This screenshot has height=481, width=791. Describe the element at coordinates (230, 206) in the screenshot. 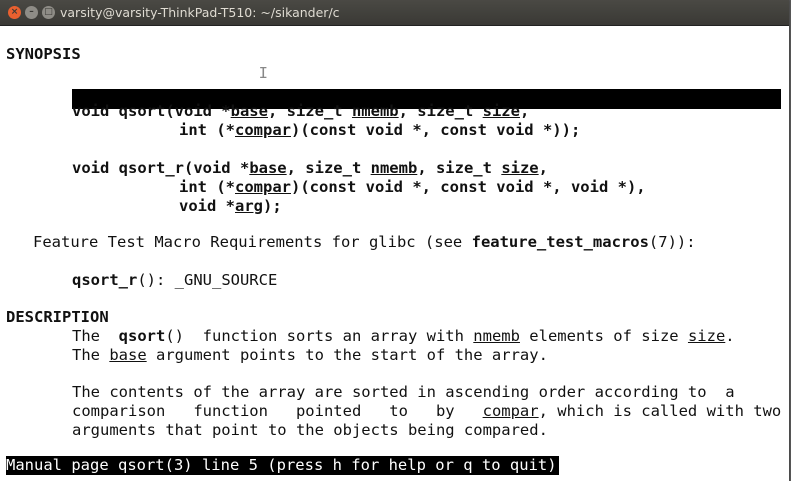

I see `qsortr-prototype-line3: void *arg);` at that location.